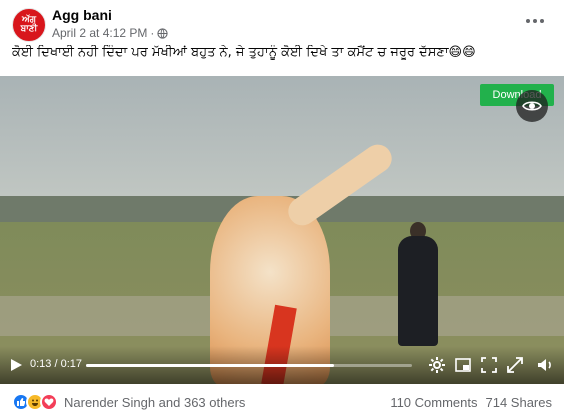 This screenshot has height=420, width=564. I want to click on video-controls: 0:13 / 0:17, so click(282, 365).